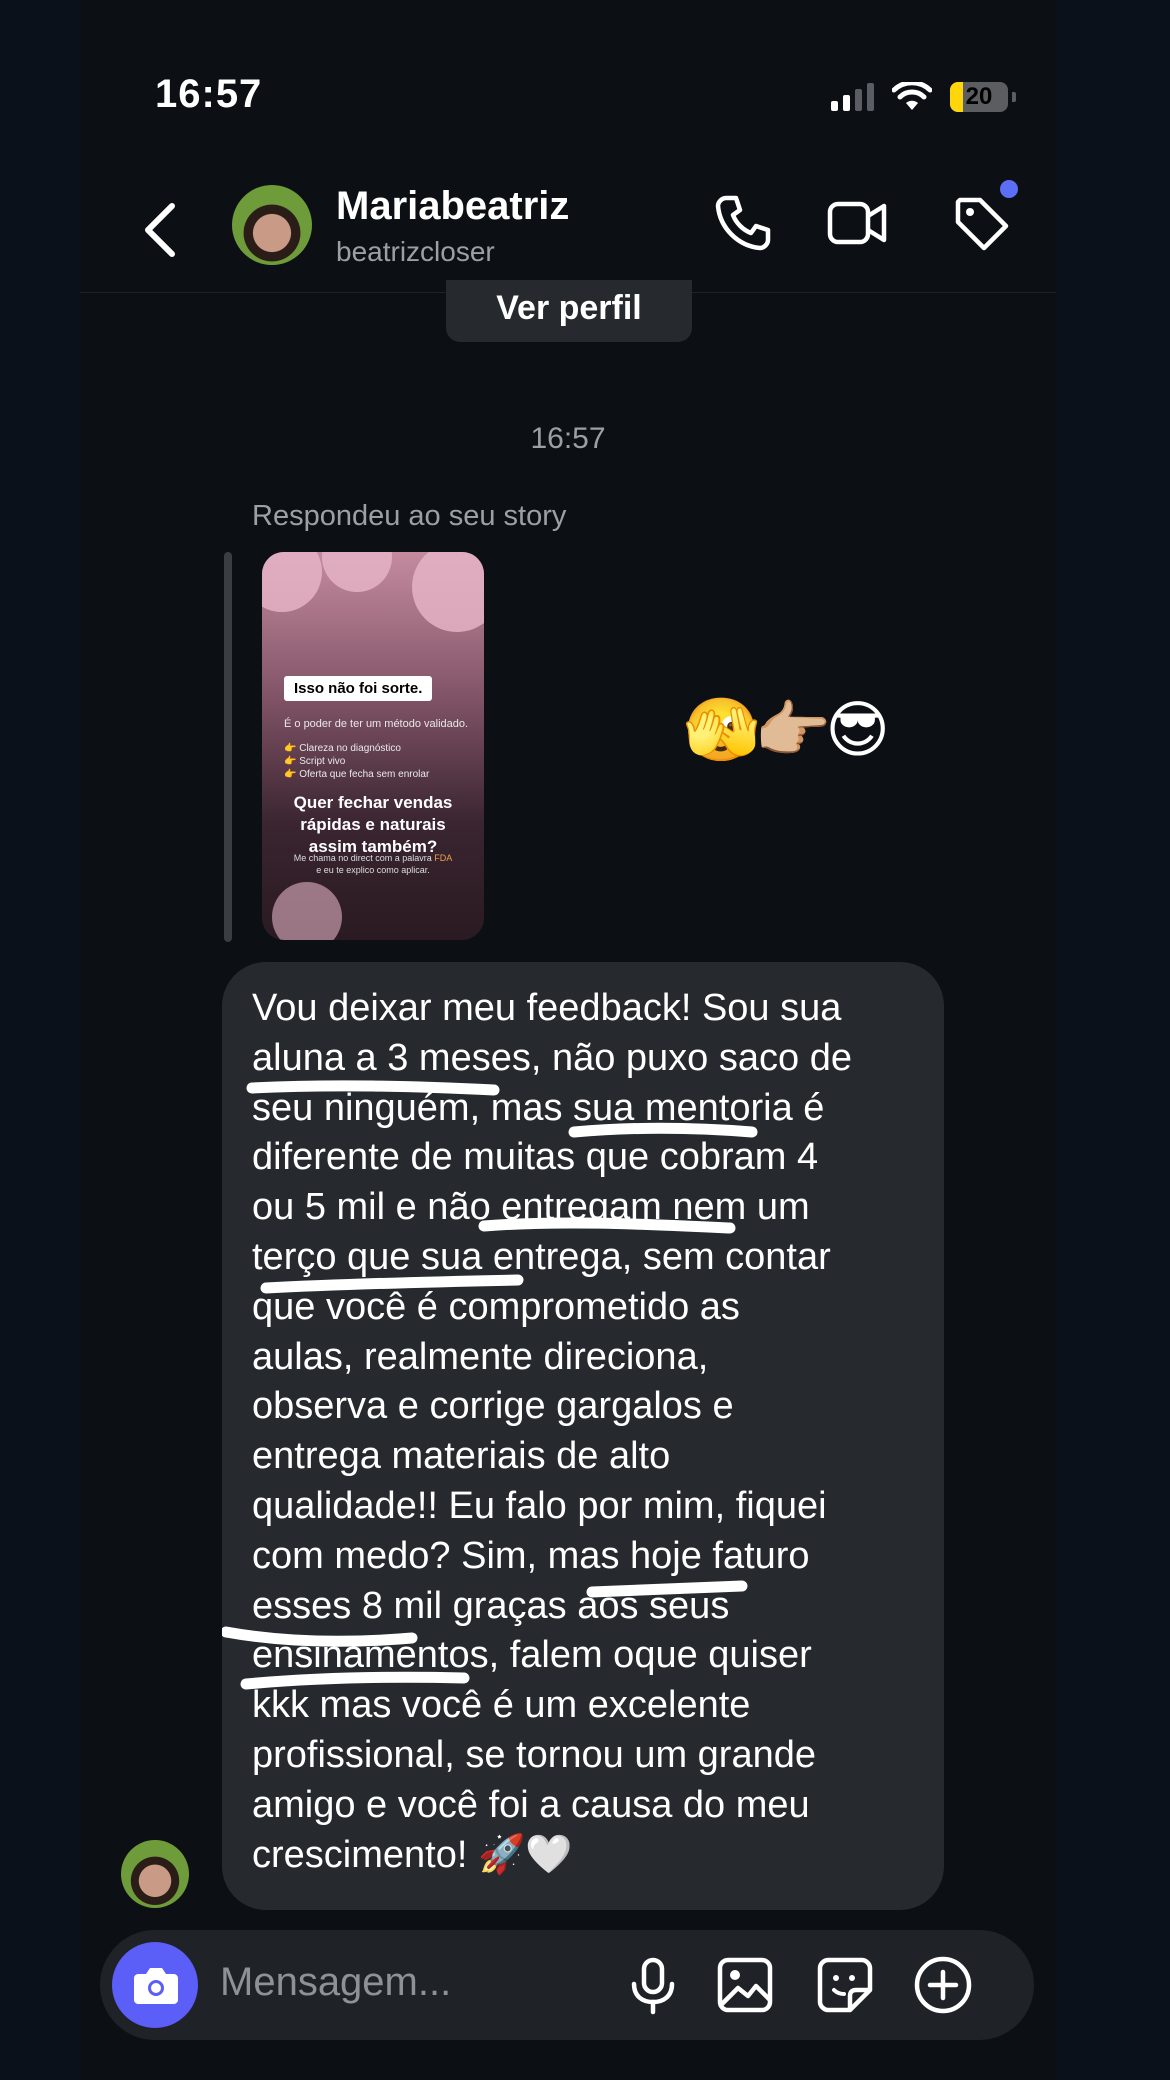  What do you see at coordinates (745, 1985) in the screenshot?
I see `gallery-icon` at bounding box center [745, 1985].